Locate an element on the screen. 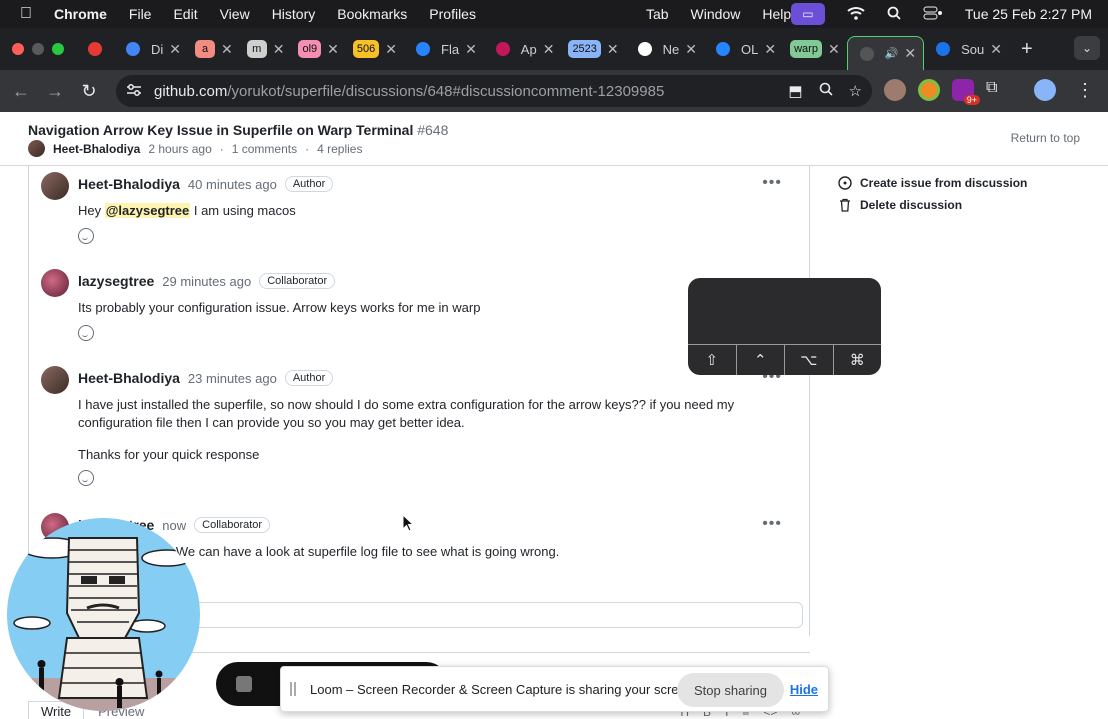 Image resolution: width=1108 pixels, height=719 pixels. comment-text: I am using macos is located at coordinates (243, 210).